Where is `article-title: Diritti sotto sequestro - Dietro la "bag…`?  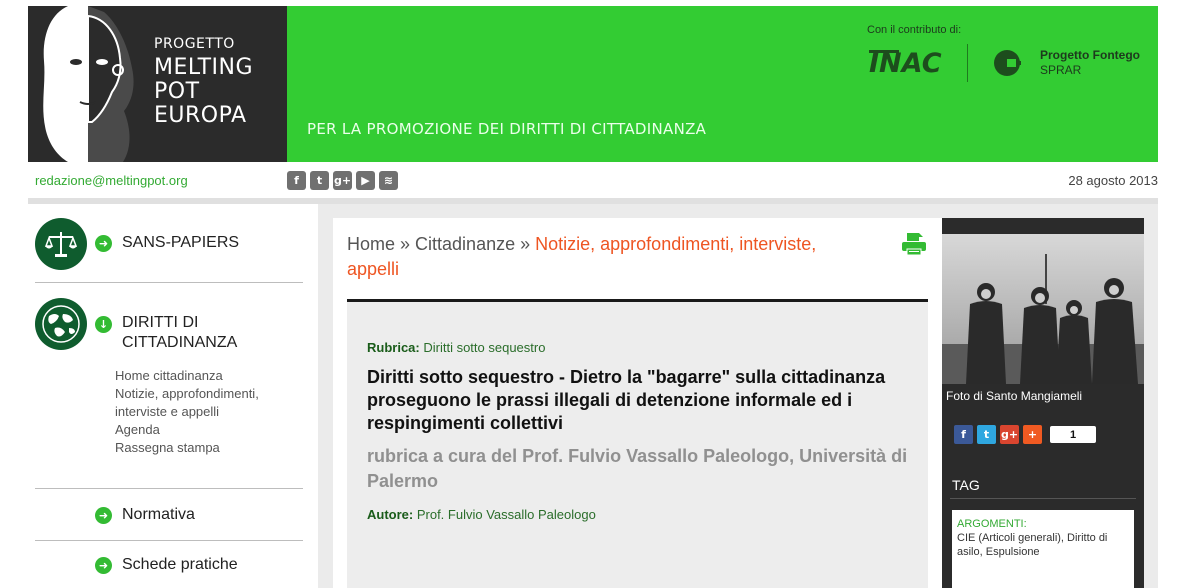 article-title: Diritti sotto sequestro - Dietro la "bag… is located at coordinates (626, 400).